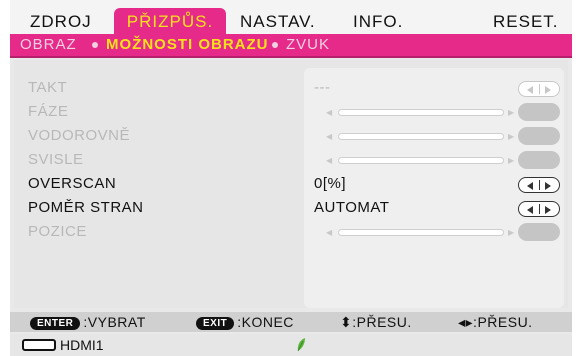  Describe the element at coordinates (421, 112) in the screenshot. I see `faze-slider` at that location.